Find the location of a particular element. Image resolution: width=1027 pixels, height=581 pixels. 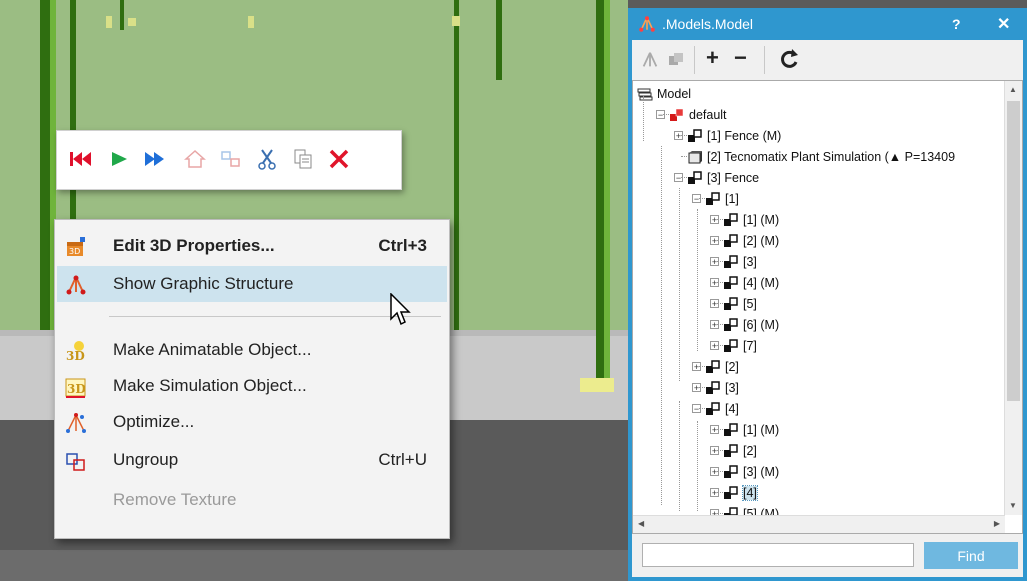

help-button: ? is located at coordinates (956, 24).